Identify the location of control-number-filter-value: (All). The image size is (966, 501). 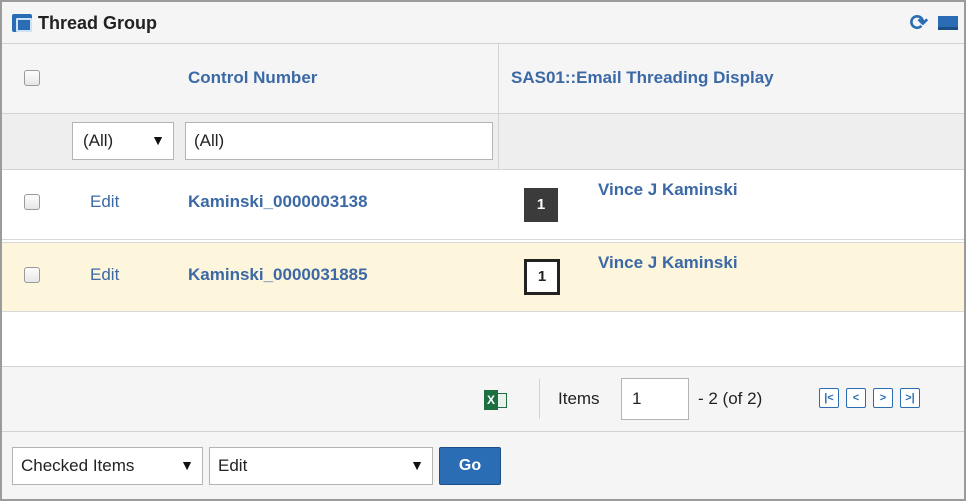
(209, 140).